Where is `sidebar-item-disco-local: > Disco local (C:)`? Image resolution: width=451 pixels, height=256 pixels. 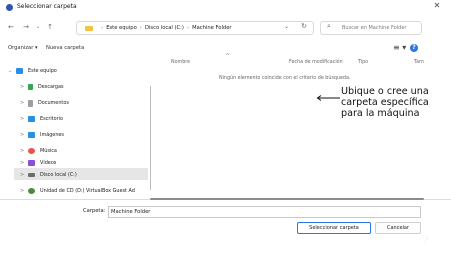
sidebar-item-disco-local: > Disco local (C:) is located at coordinates (85, 175).